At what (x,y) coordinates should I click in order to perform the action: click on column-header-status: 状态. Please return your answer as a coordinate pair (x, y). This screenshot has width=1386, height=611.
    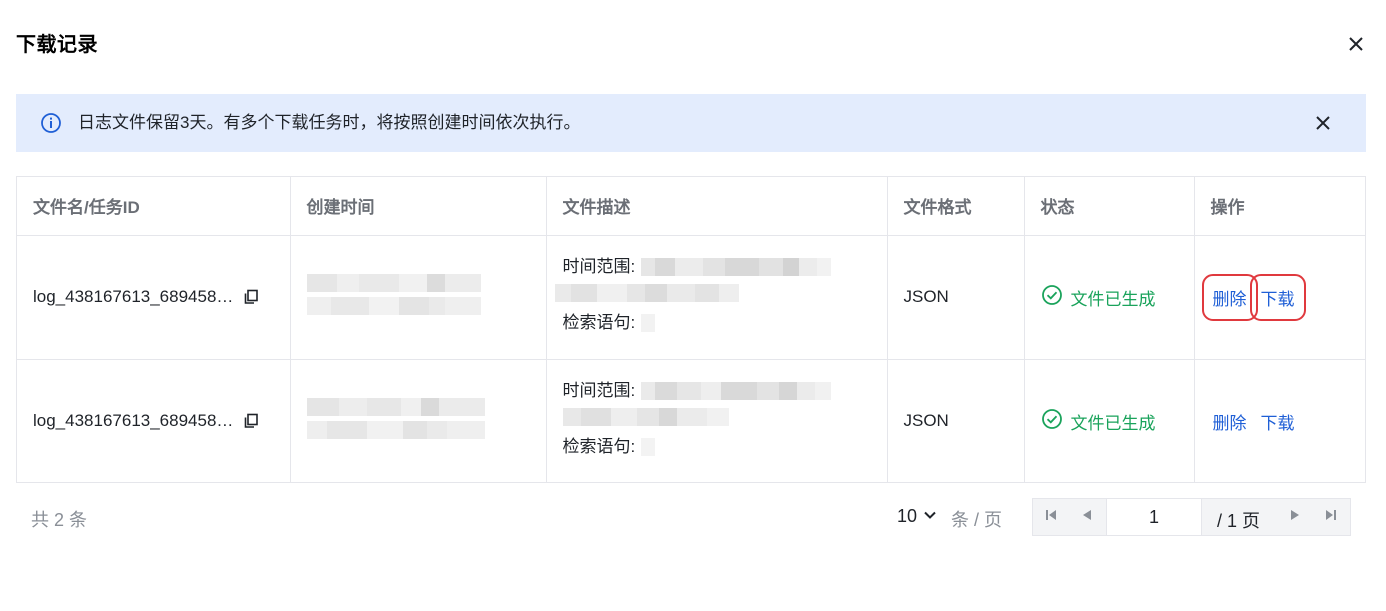
    Looking at the image, I should click on (1109, 206).